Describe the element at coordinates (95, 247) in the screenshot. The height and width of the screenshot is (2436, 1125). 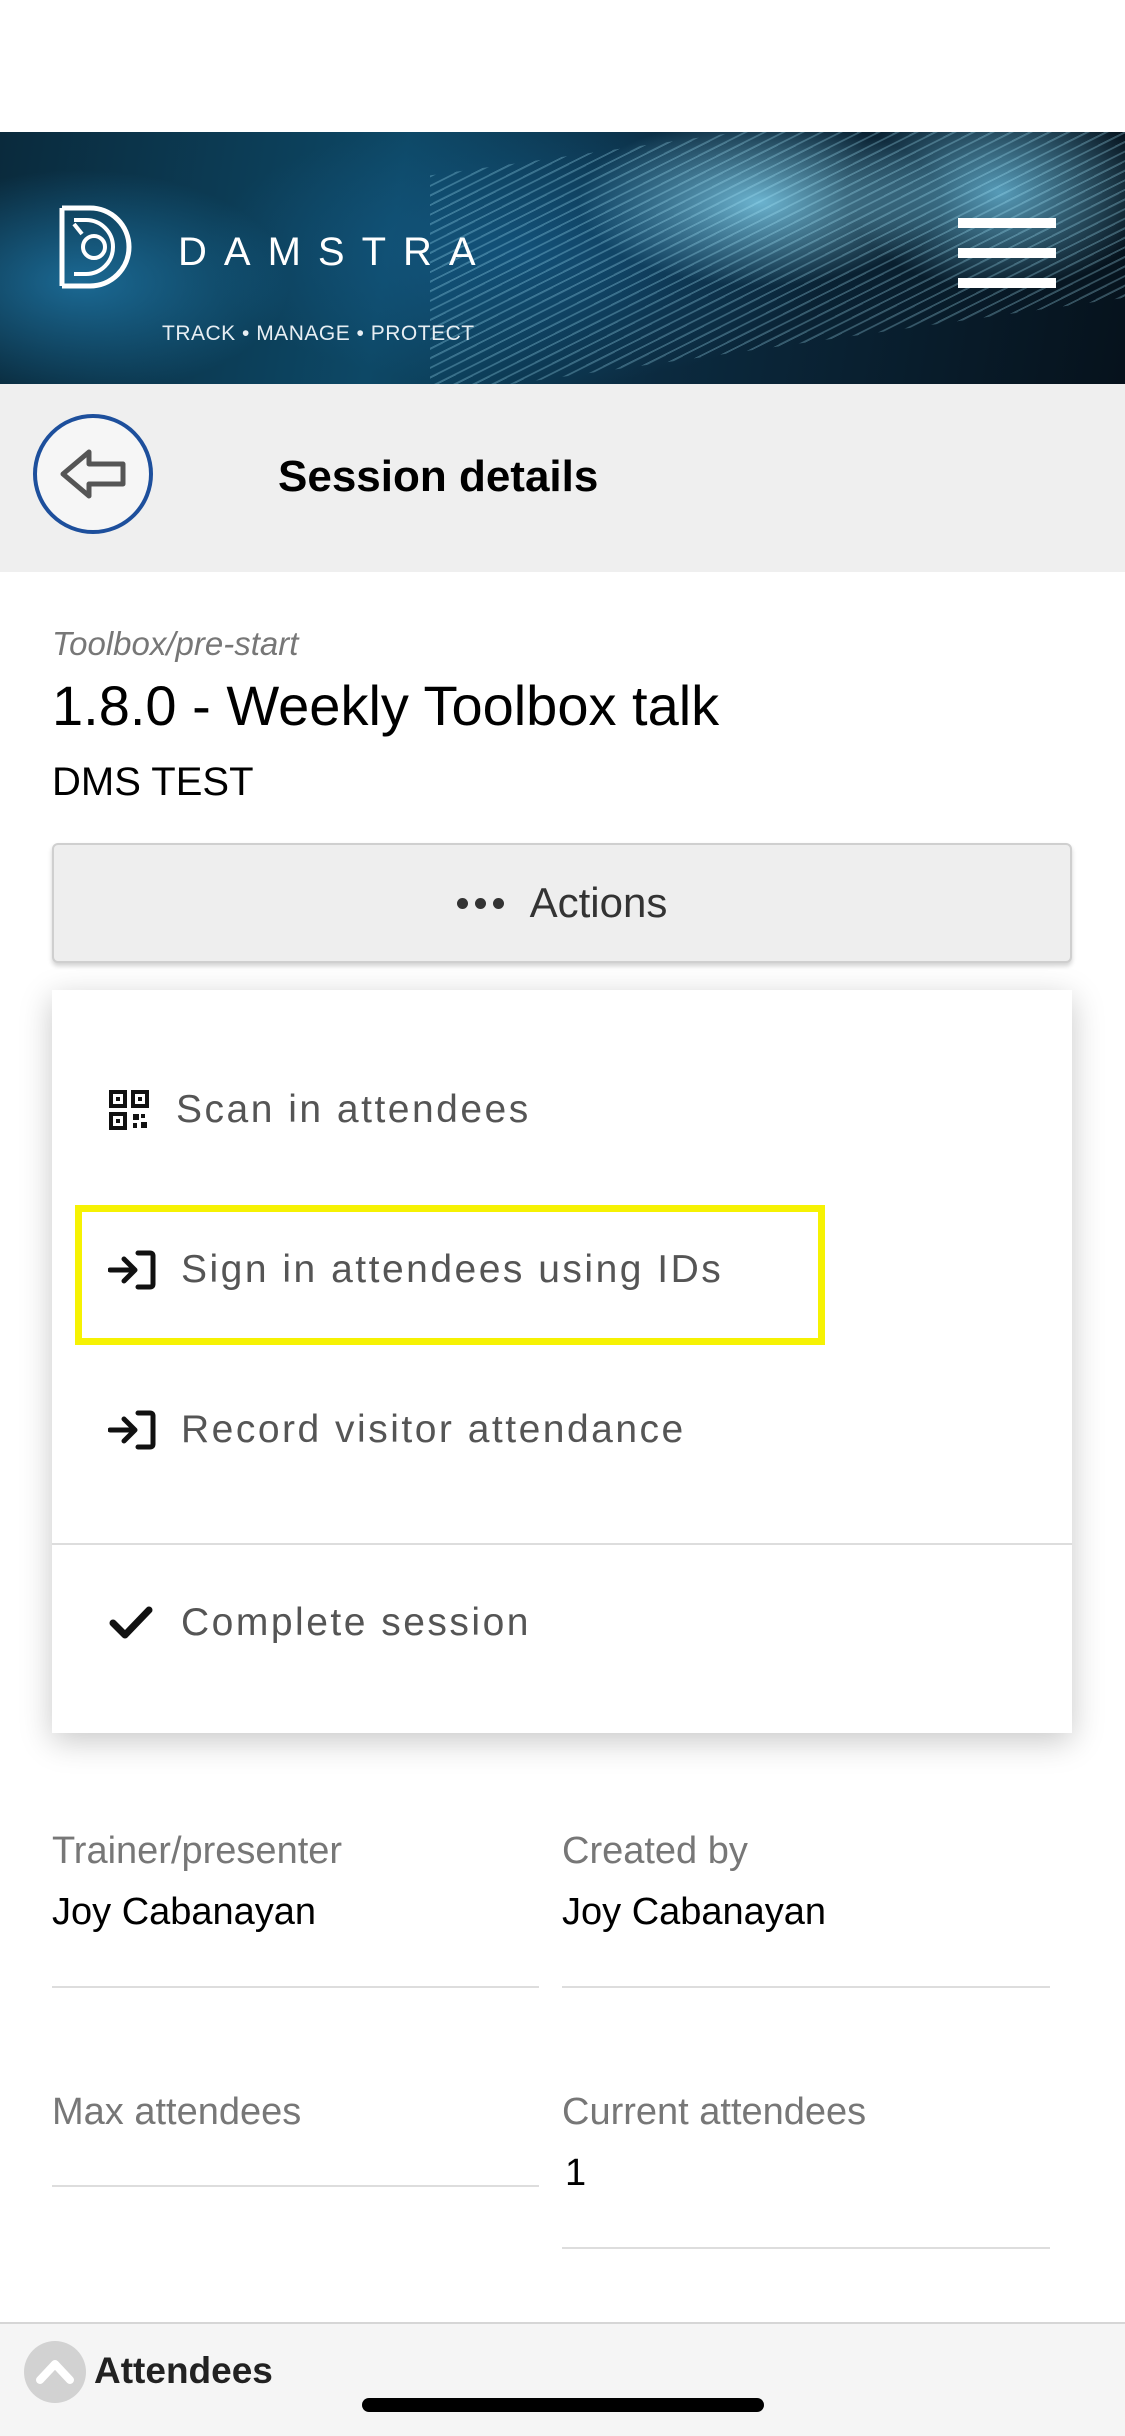
I see `damstra-logo-icon` at that location.